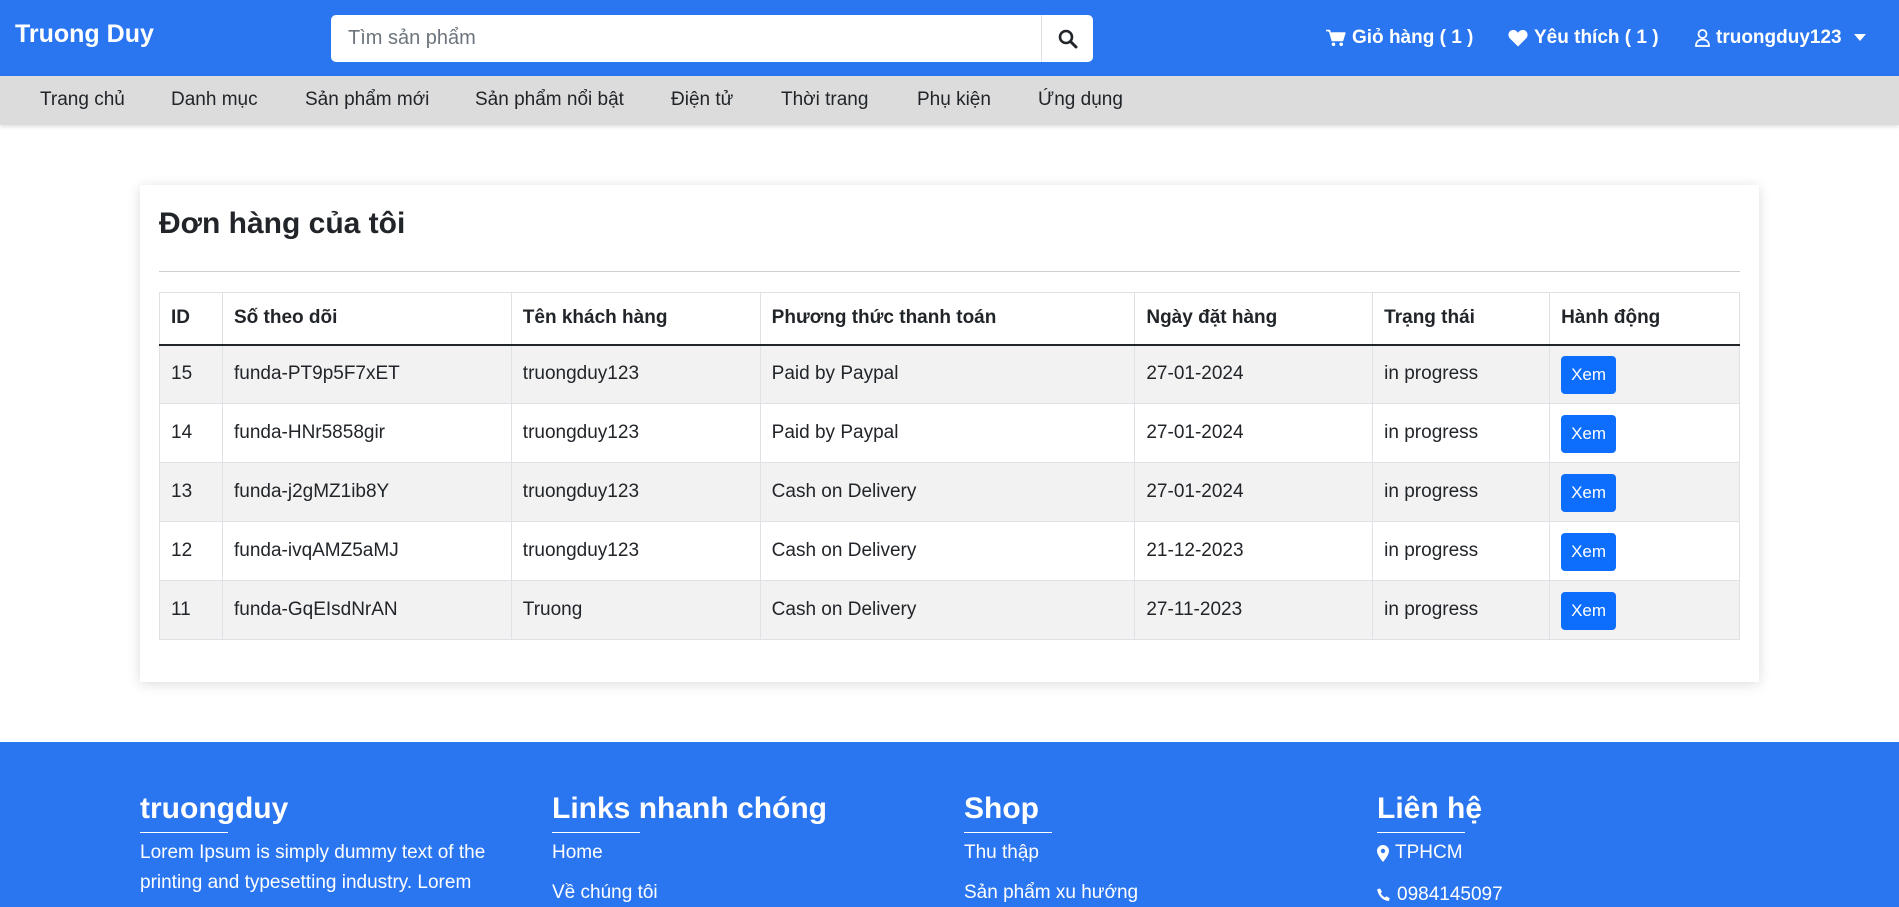 The image size is (1899, 907). Describe the element at coordinates (1154, 892) in the screenshot. I see `footer-link-trending: Sản phẩm xu hướng` at that location.